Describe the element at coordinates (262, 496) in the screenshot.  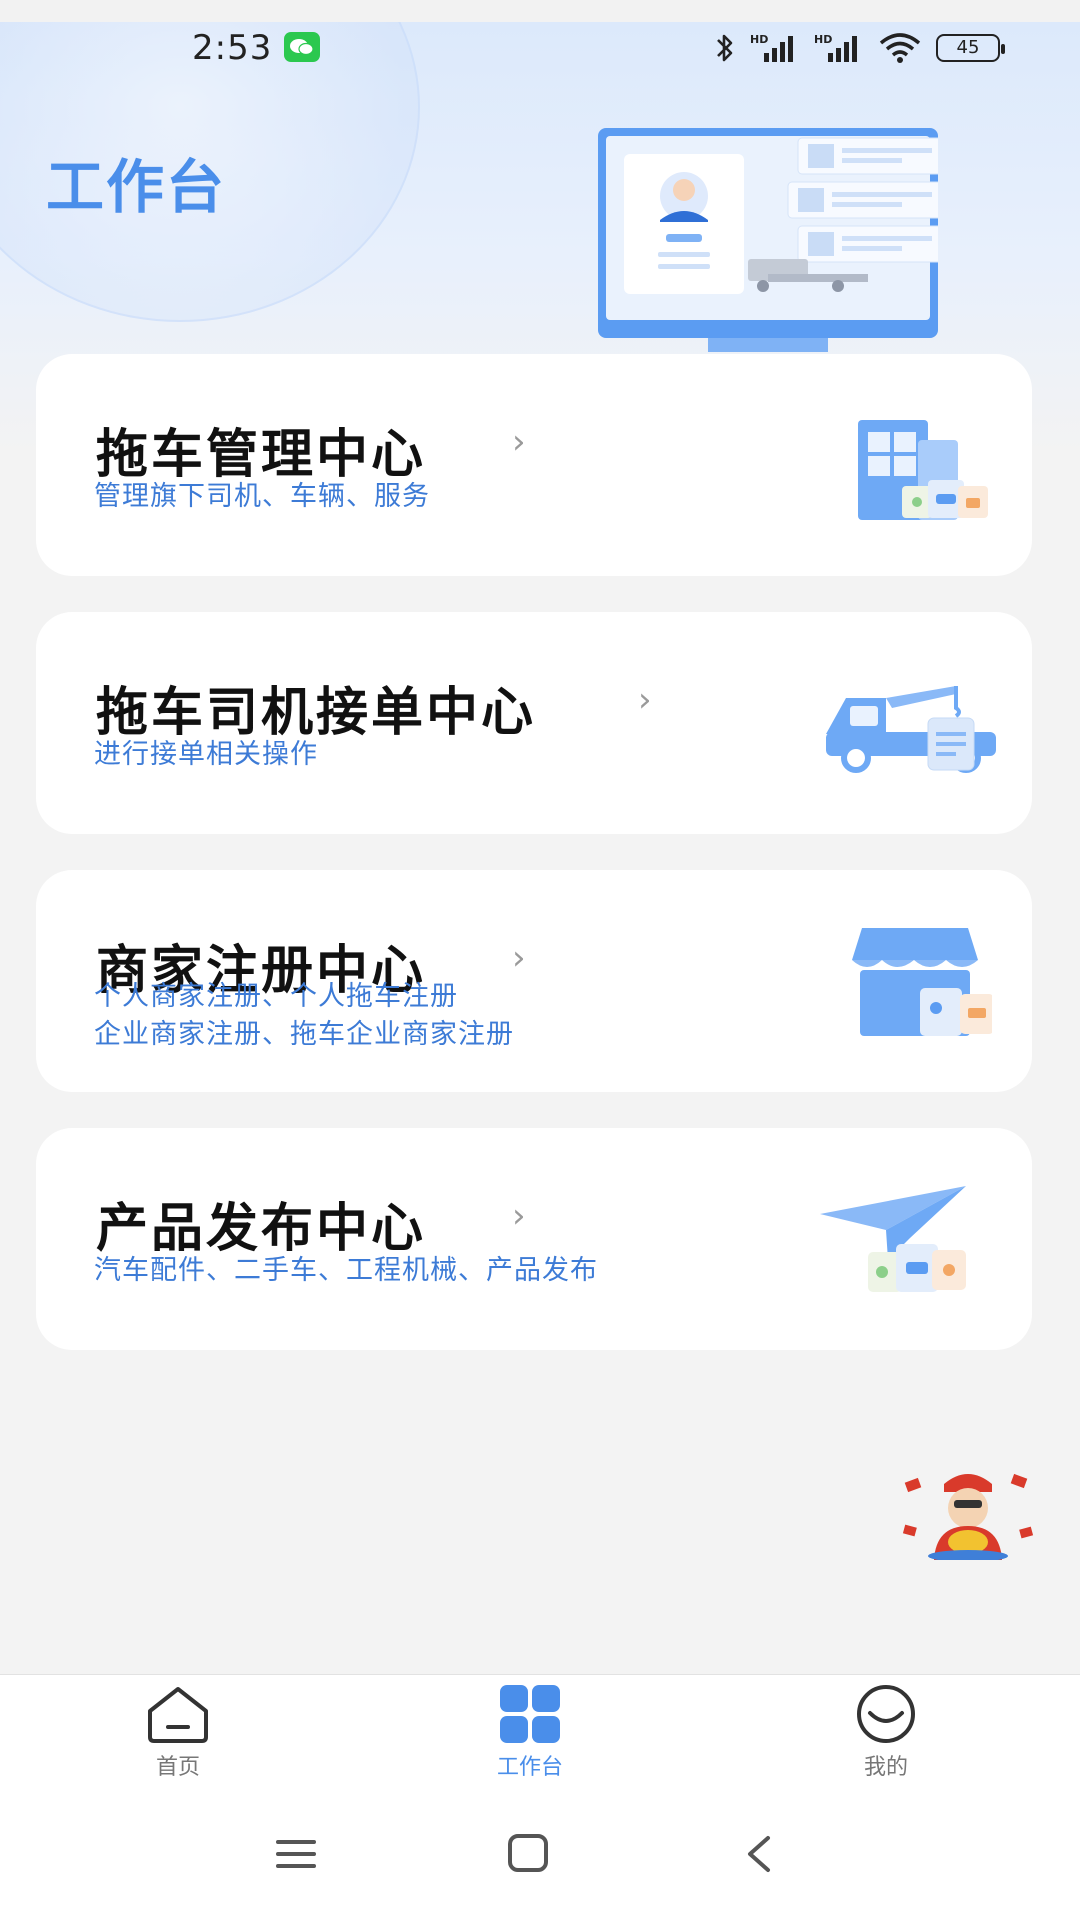
I see `card-subtitle: 管理旗下司机、车辆、服务` at that location.